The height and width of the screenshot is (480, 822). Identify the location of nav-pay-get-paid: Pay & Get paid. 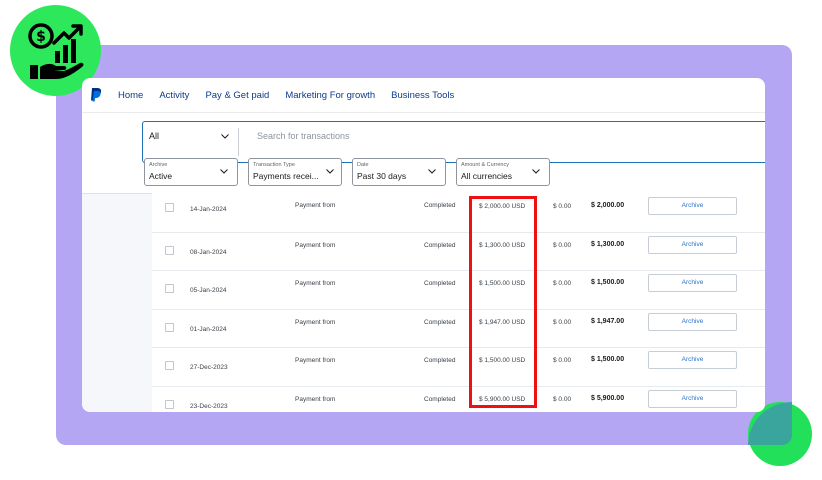
(237, 95).